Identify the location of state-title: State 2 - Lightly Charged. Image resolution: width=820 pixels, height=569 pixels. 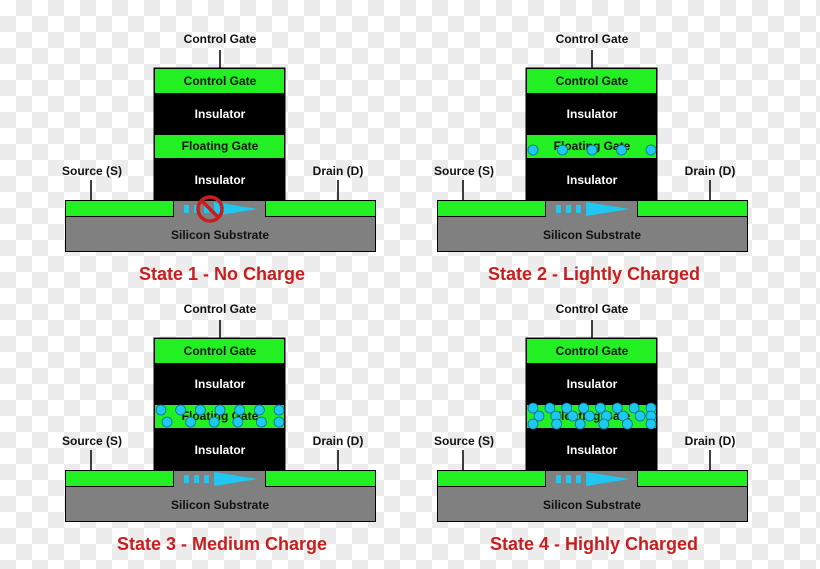
(594, 274).